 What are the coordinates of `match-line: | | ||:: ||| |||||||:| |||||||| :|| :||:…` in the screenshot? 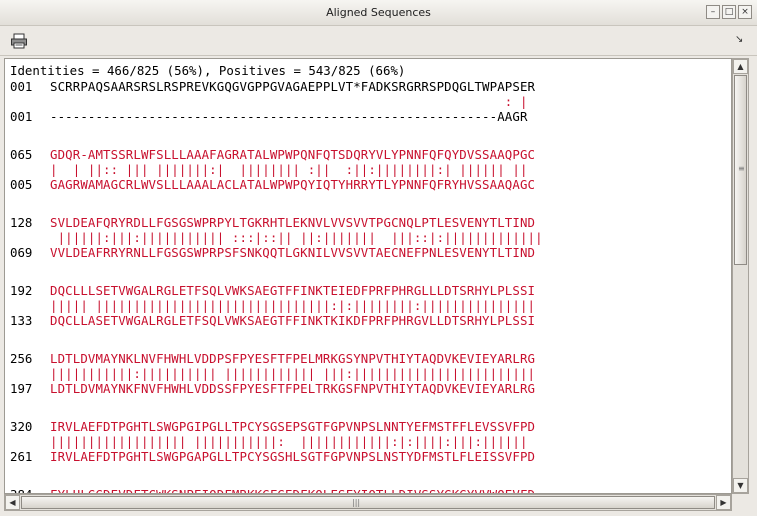 It's located at (289, 169).